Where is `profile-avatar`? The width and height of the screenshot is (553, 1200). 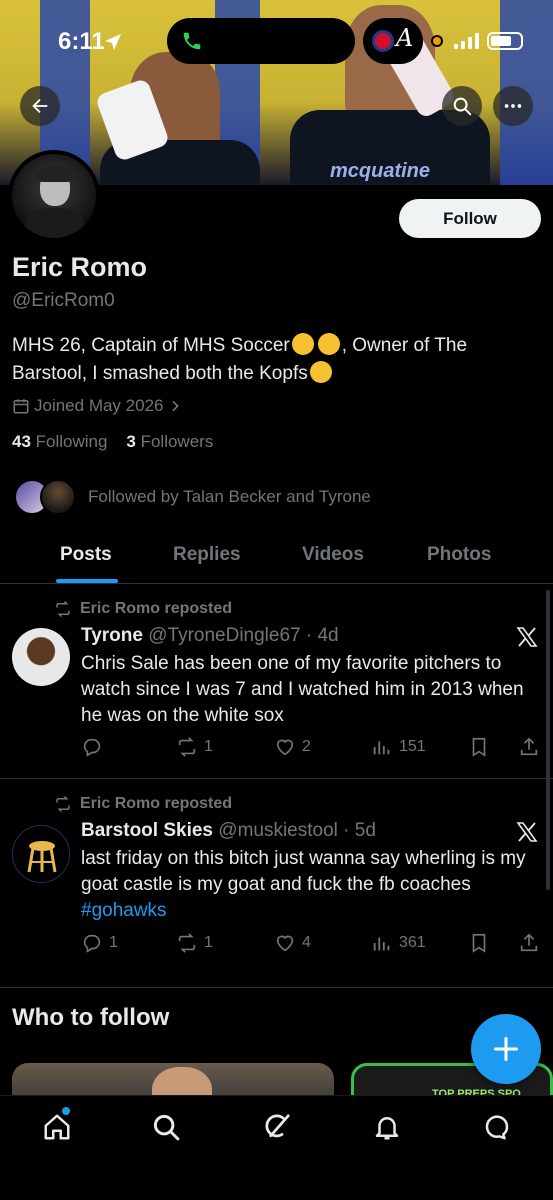
profile-avatar is located at coordinates (54, 196).